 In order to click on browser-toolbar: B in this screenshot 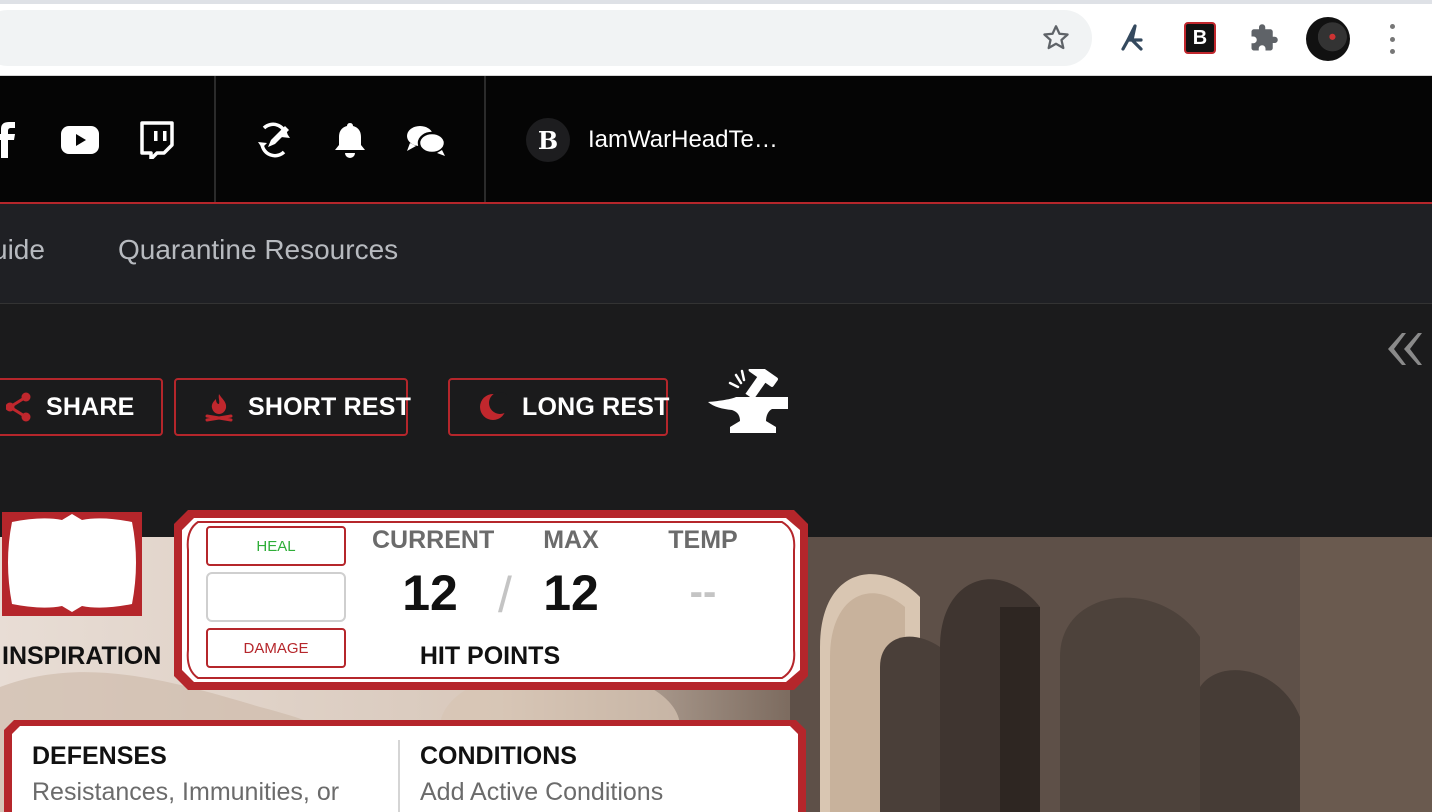, I will do `click(716, 38)`.